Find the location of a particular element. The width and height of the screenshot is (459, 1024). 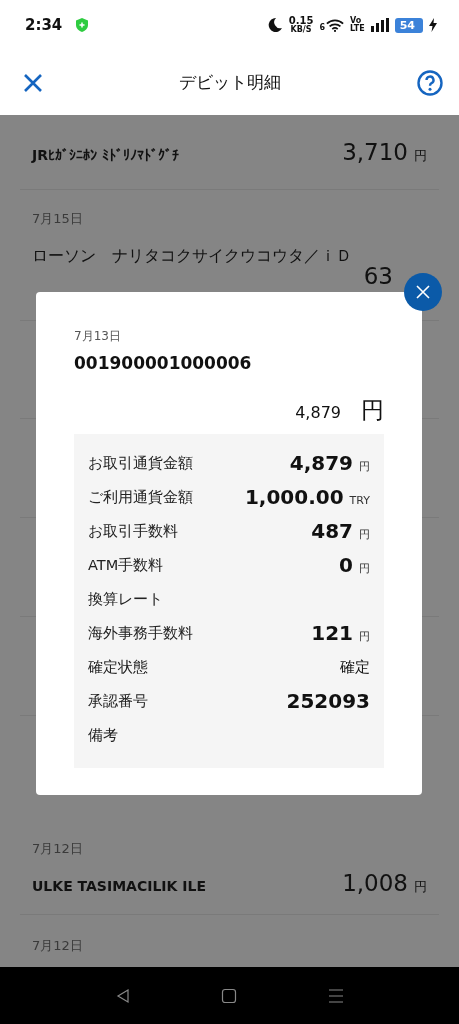

close-icon is located at coordinates (33, 82).